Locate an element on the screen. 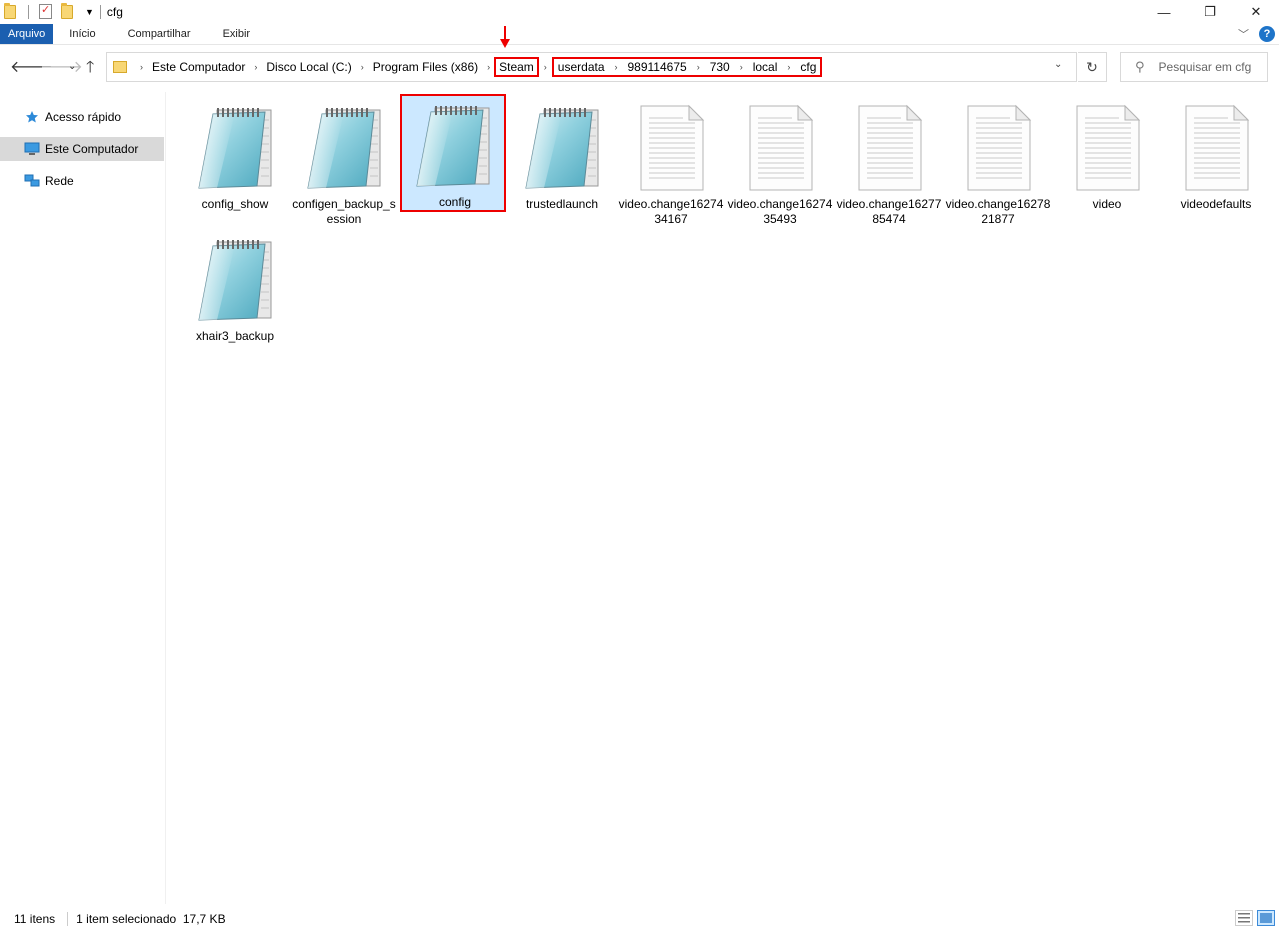 The height and width of the screenshot is (932, 1279). file-name: xhair3_backup is located at coordinates (235, 336).